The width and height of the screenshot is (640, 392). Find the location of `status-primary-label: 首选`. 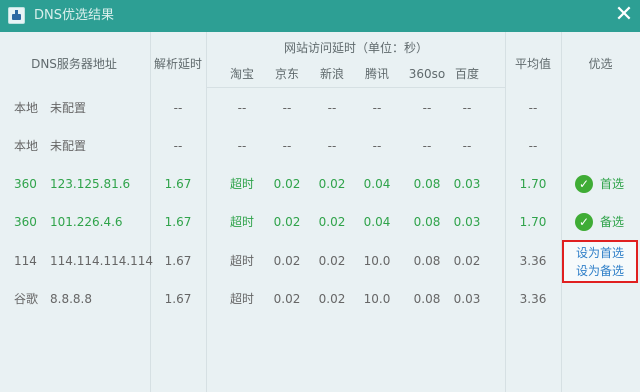

status-primary-label: 首选 is located at coordinates (612, 184).